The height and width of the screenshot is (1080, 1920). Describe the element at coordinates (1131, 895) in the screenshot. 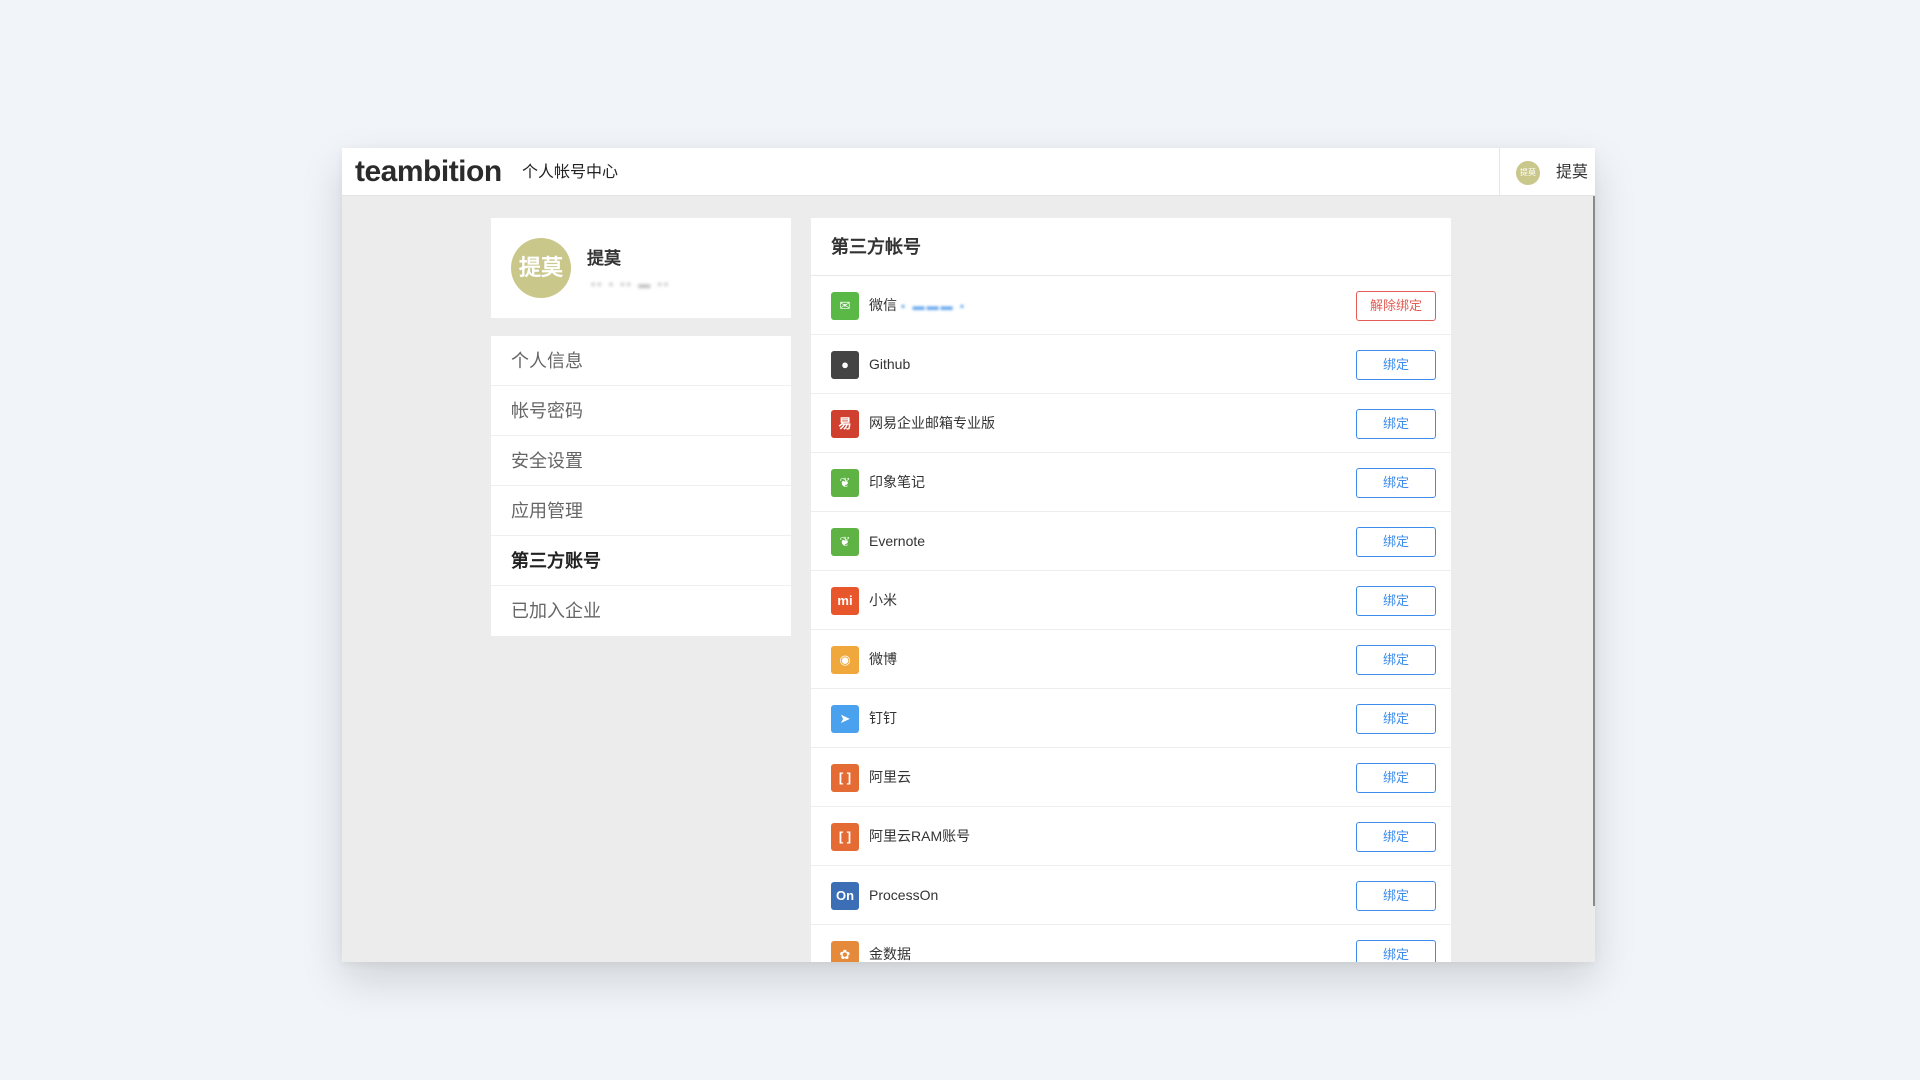

I see `list-item: On ProcessOn 绑定` at that location.